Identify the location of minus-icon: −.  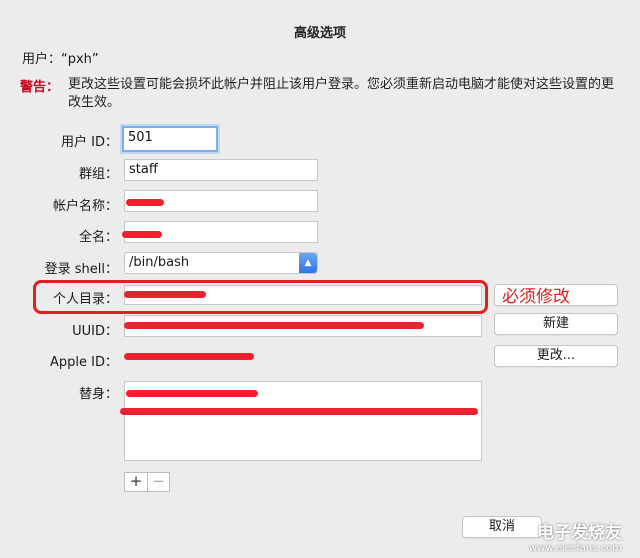
(158, 482).